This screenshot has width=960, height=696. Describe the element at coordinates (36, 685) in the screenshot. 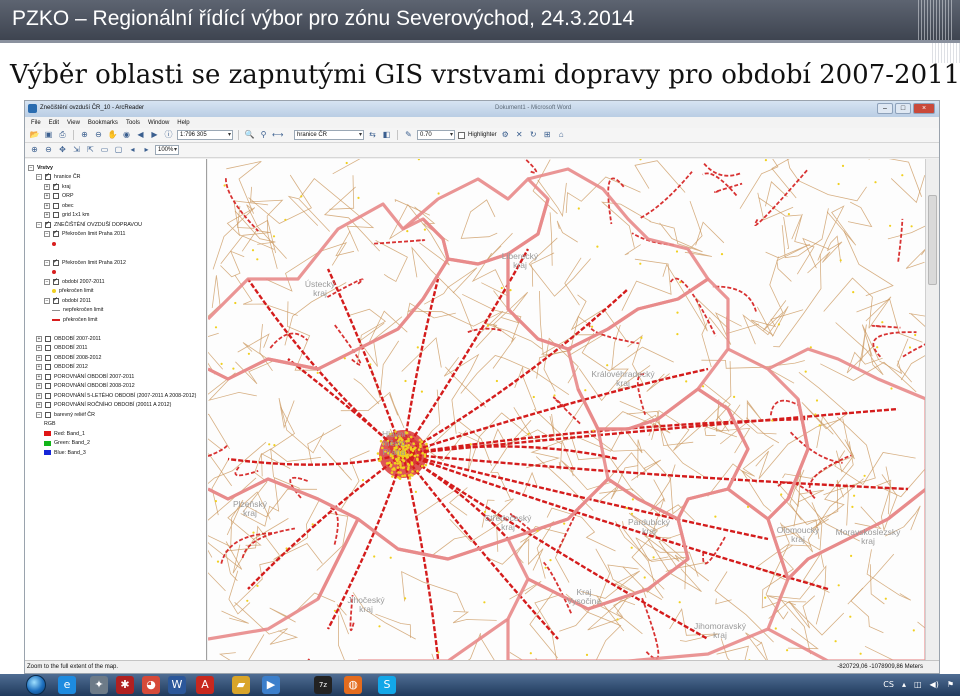

I see `start-button` at that location.